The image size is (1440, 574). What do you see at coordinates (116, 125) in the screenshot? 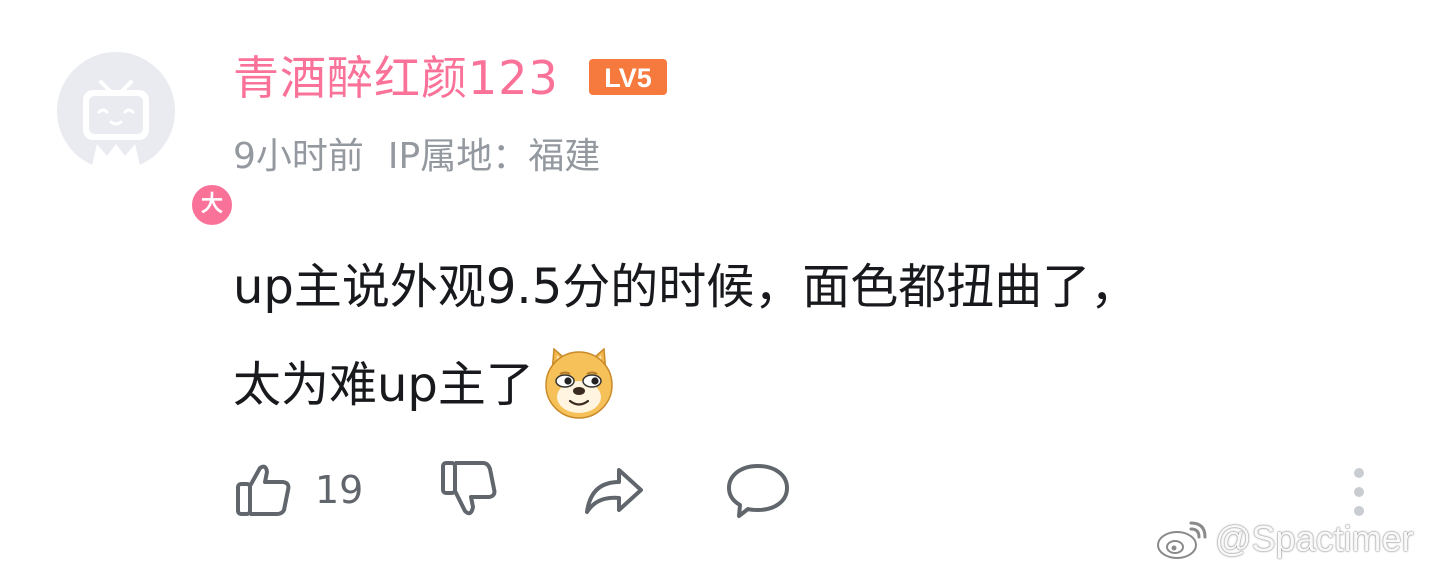
I see `tv-mascot-icon` at bounding box center [116, 125].